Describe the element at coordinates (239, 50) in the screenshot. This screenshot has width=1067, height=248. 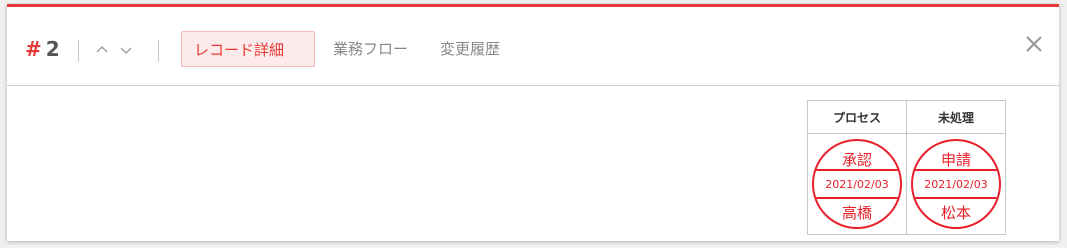
I see `tab-label: レコード詳細` at that location.